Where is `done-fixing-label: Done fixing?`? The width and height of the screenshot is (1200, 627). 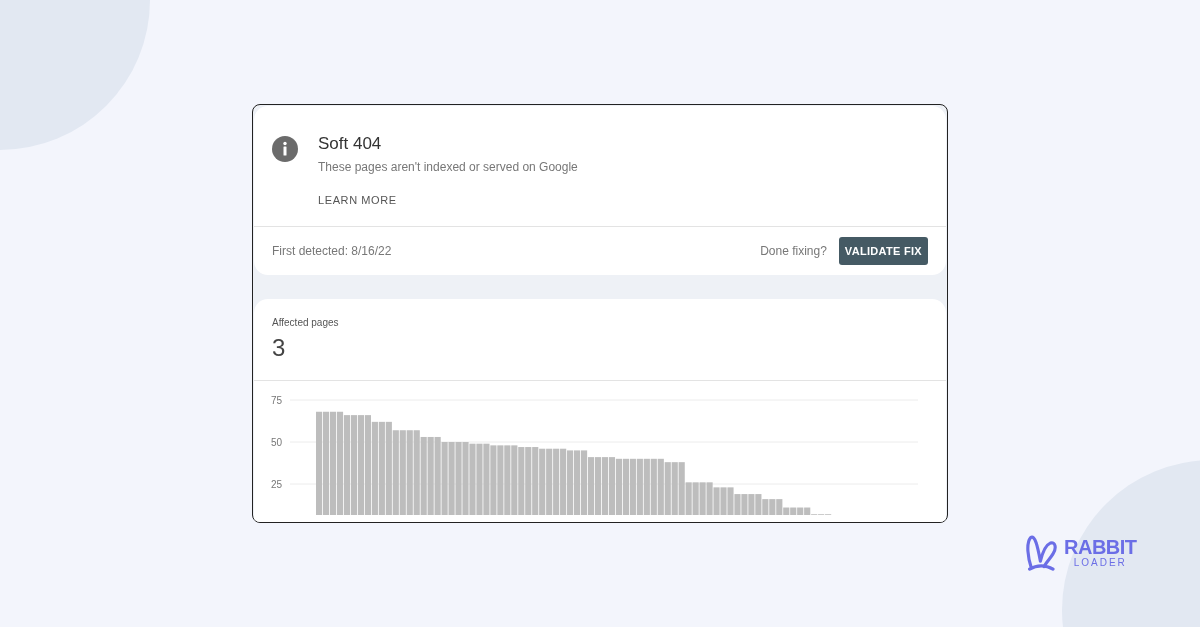
done-fixing-label: Done fixing? is located at coordinates (793, 251).